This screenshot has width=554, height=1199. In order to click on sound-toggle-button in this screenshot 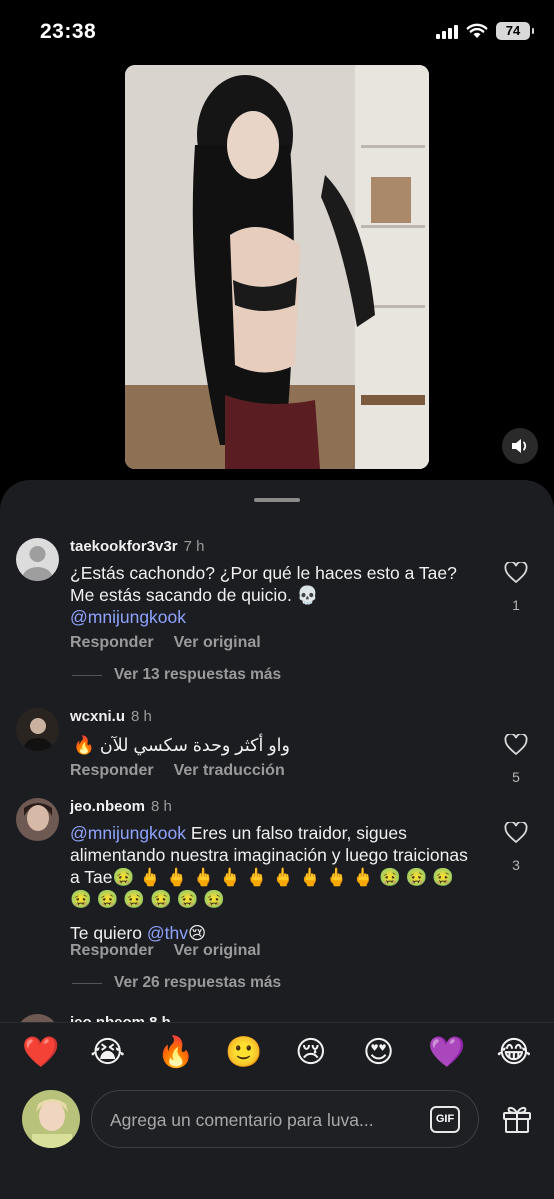, I will do `click(520, 446)`.